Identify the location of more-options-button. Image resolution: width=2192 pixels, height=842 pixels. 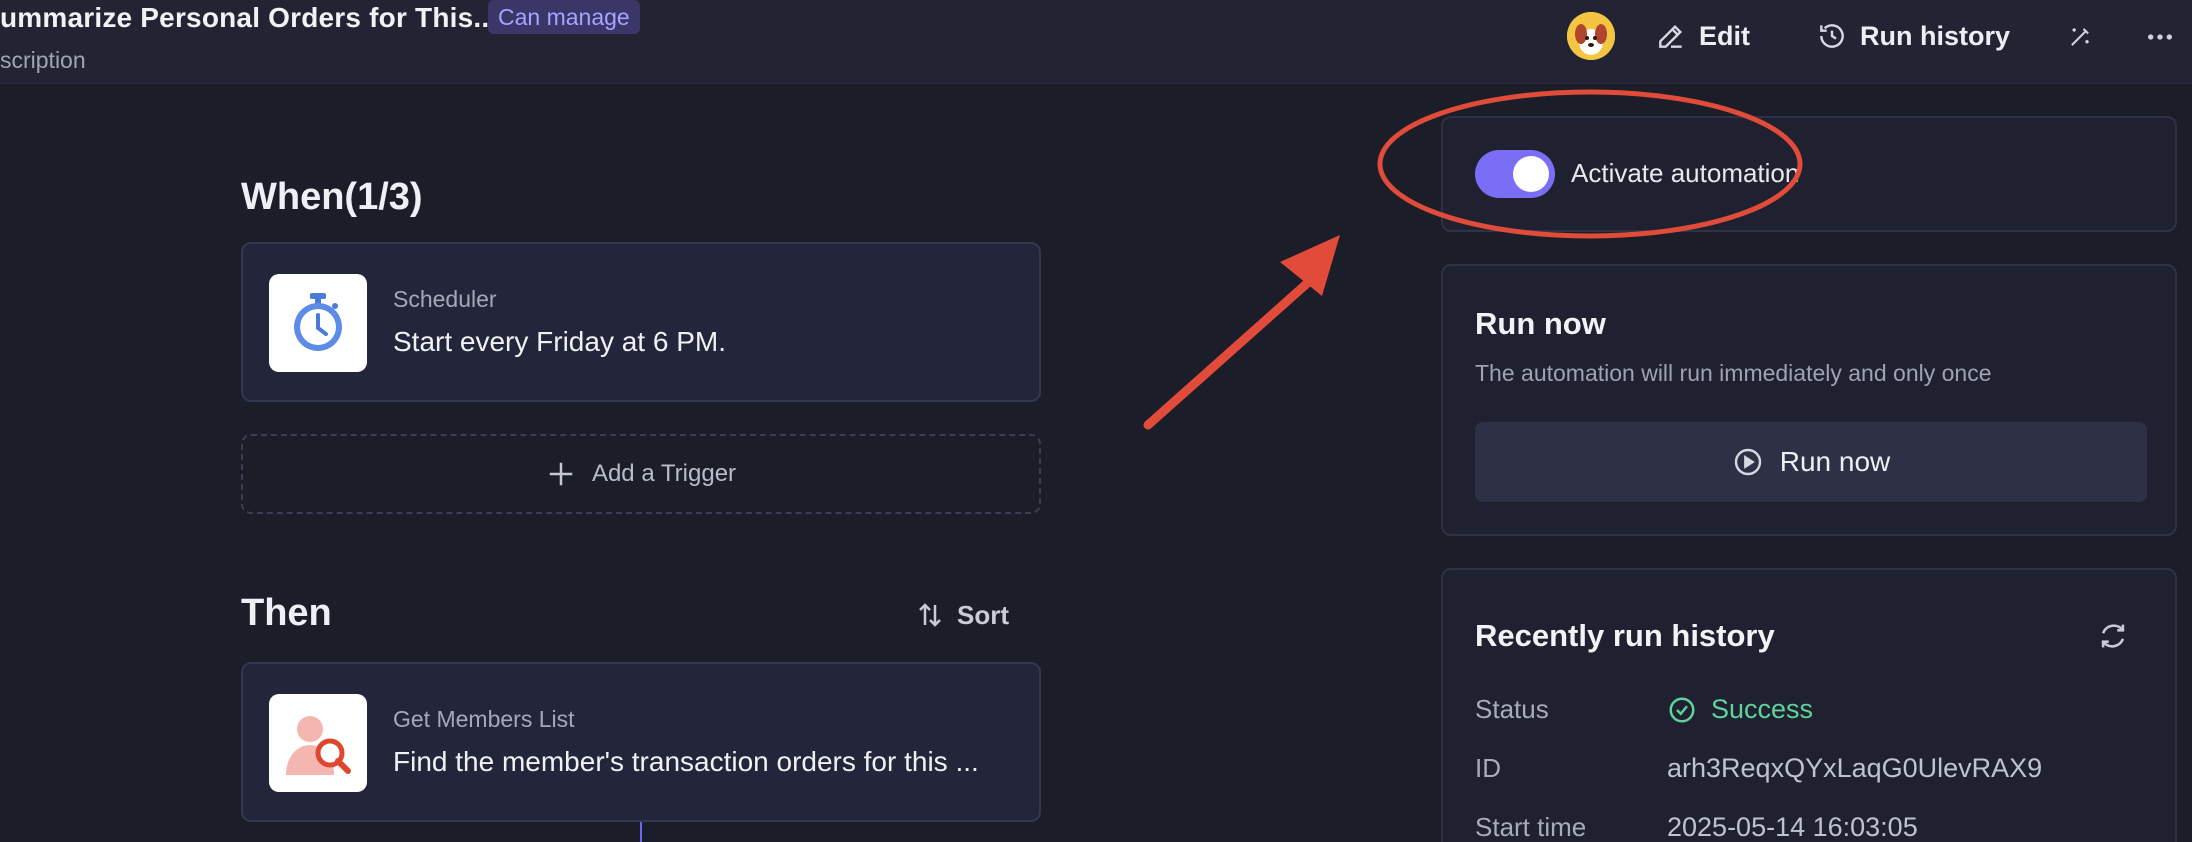
(2160, 37).